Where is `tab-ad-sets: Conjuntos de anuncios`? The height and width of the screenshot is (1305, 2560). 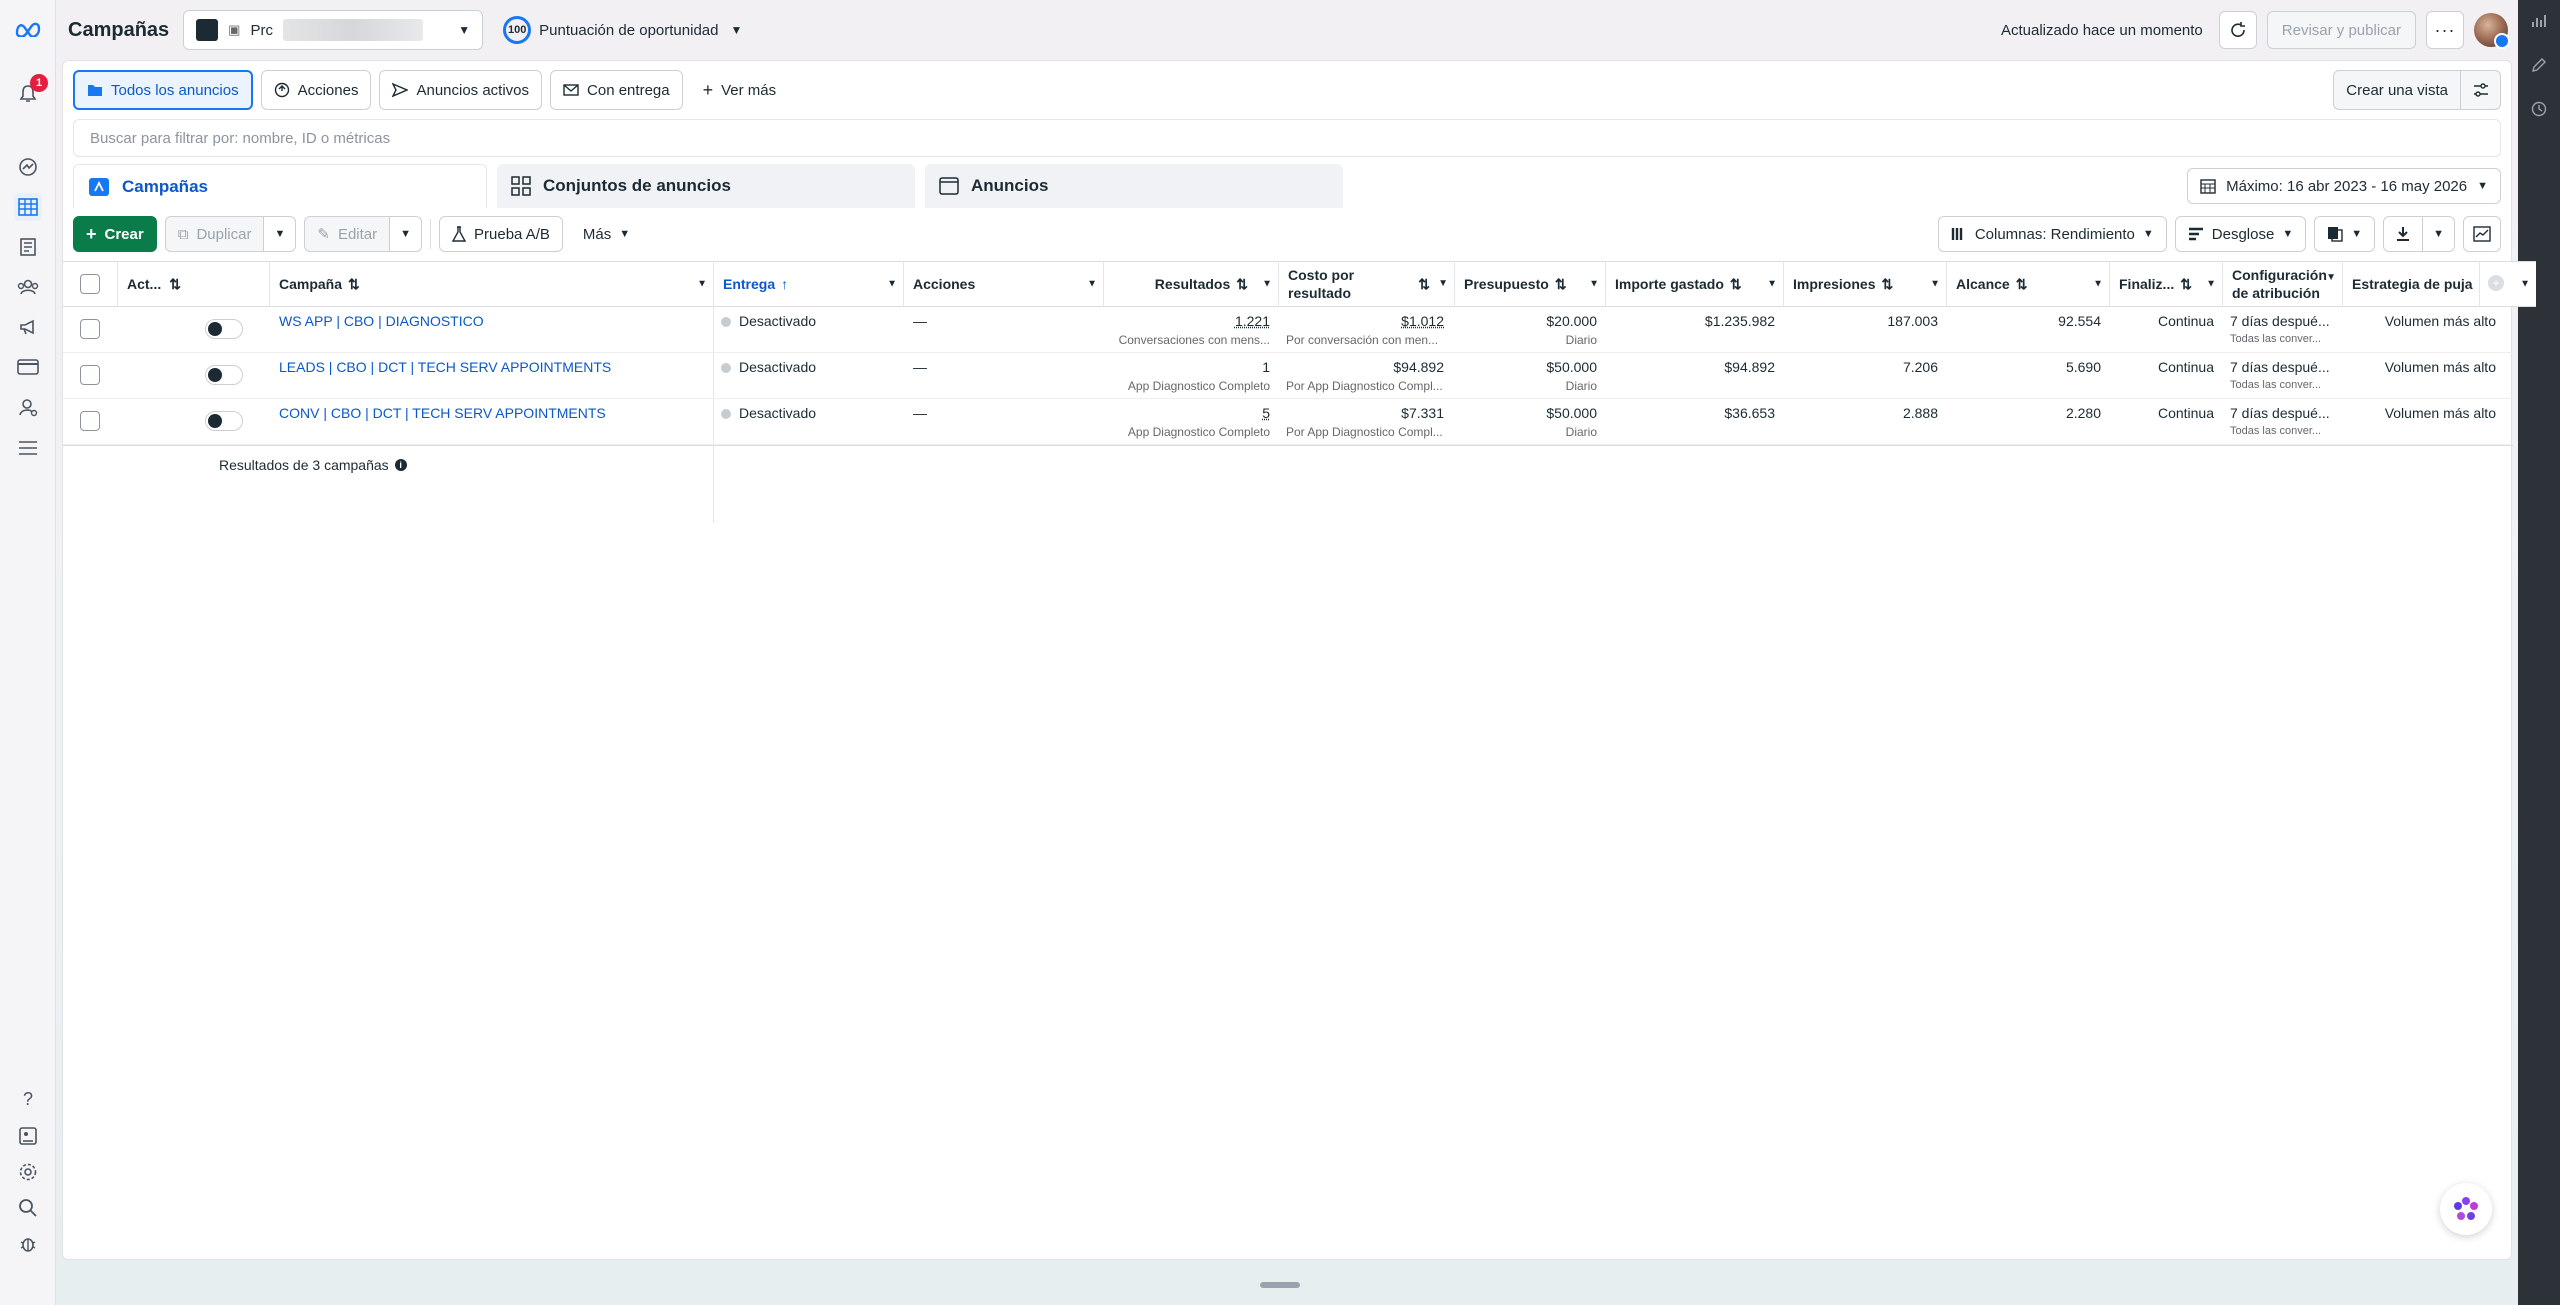 tab-ad-sets: Conjuntos de anuncios is located at coordinates (706, 186).